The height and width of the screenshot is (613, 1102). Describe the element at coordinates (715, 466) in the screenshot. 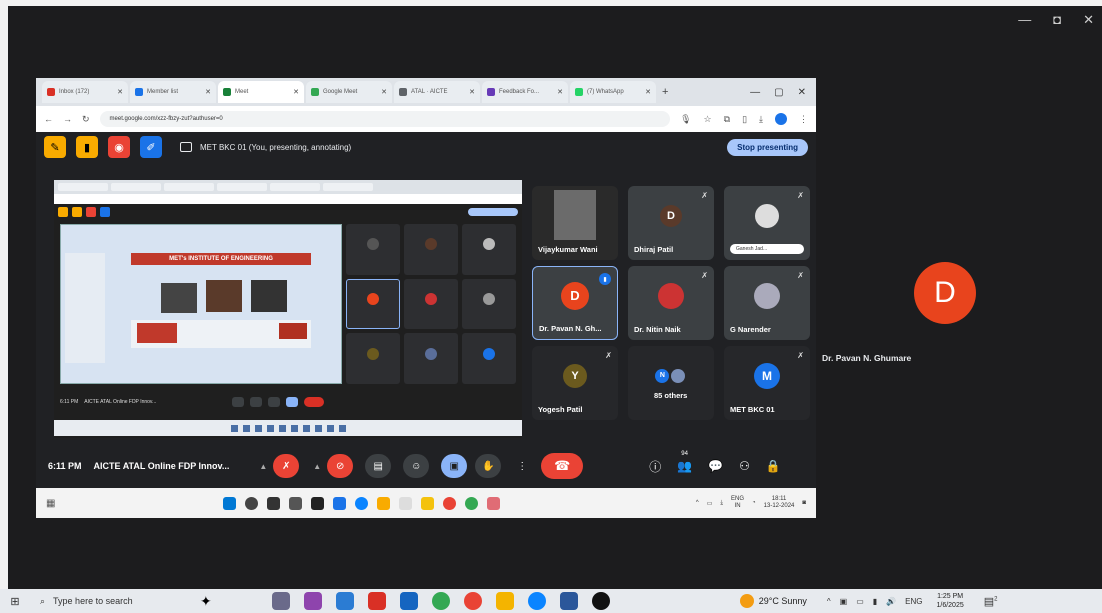

I see `chat-icon: 💬` at that location.